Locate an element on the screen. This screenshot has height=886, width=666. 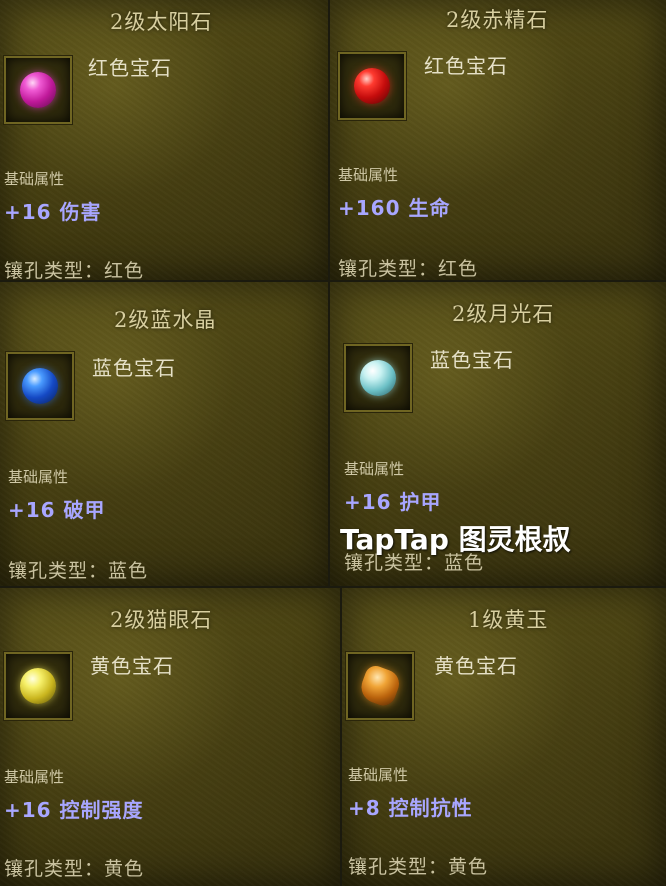
blue-gem-icon is located at coordinates (40, 386).